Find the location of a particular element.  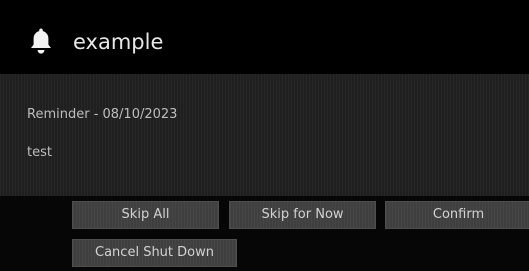

reminder-body: test is located at coordinates (39, 152).